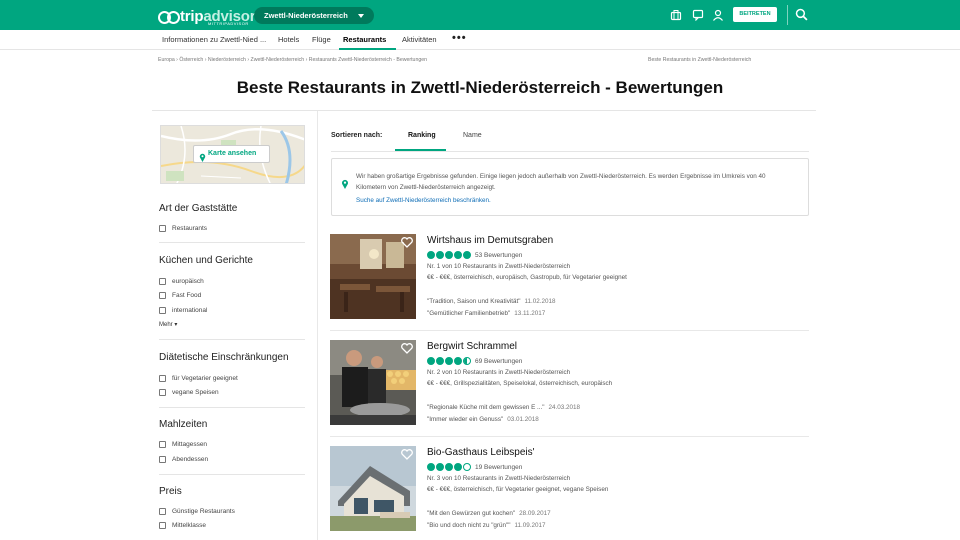 This screenshot has height=540, width=960. Describe the element at coordinates (224, 357) in the screenshot. I see `filter-title-diet: Diätetische Einschränkungen` at that location.